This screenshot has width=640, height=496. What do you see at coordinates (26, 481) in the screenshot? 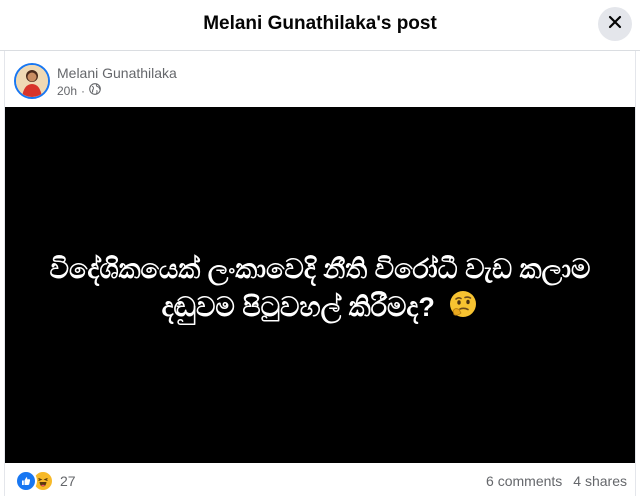
I see `like-icon` at bounding box center [26, 481].